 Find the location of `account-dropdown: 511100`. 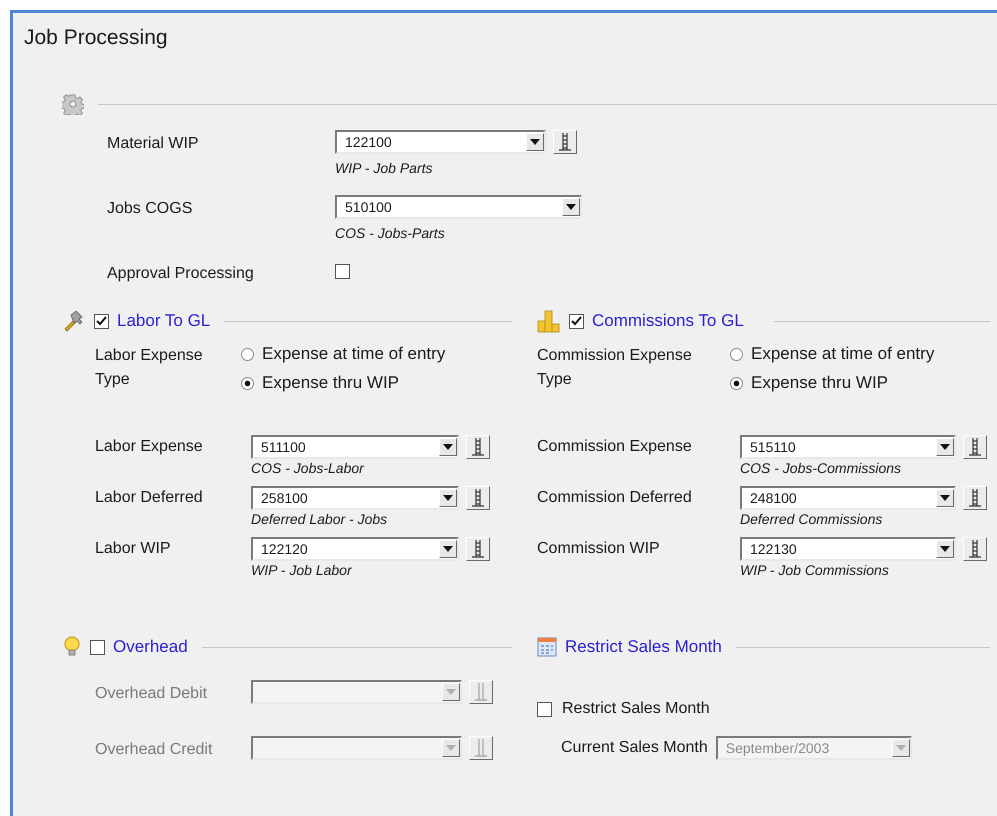

account-dropdown: 511100 is located at coordinates (355, 447).